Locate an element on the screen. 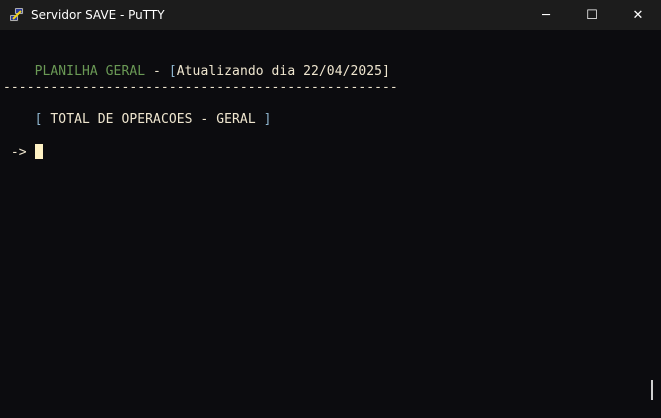  scrollbar-thumb is located at coordinates (652, 390).